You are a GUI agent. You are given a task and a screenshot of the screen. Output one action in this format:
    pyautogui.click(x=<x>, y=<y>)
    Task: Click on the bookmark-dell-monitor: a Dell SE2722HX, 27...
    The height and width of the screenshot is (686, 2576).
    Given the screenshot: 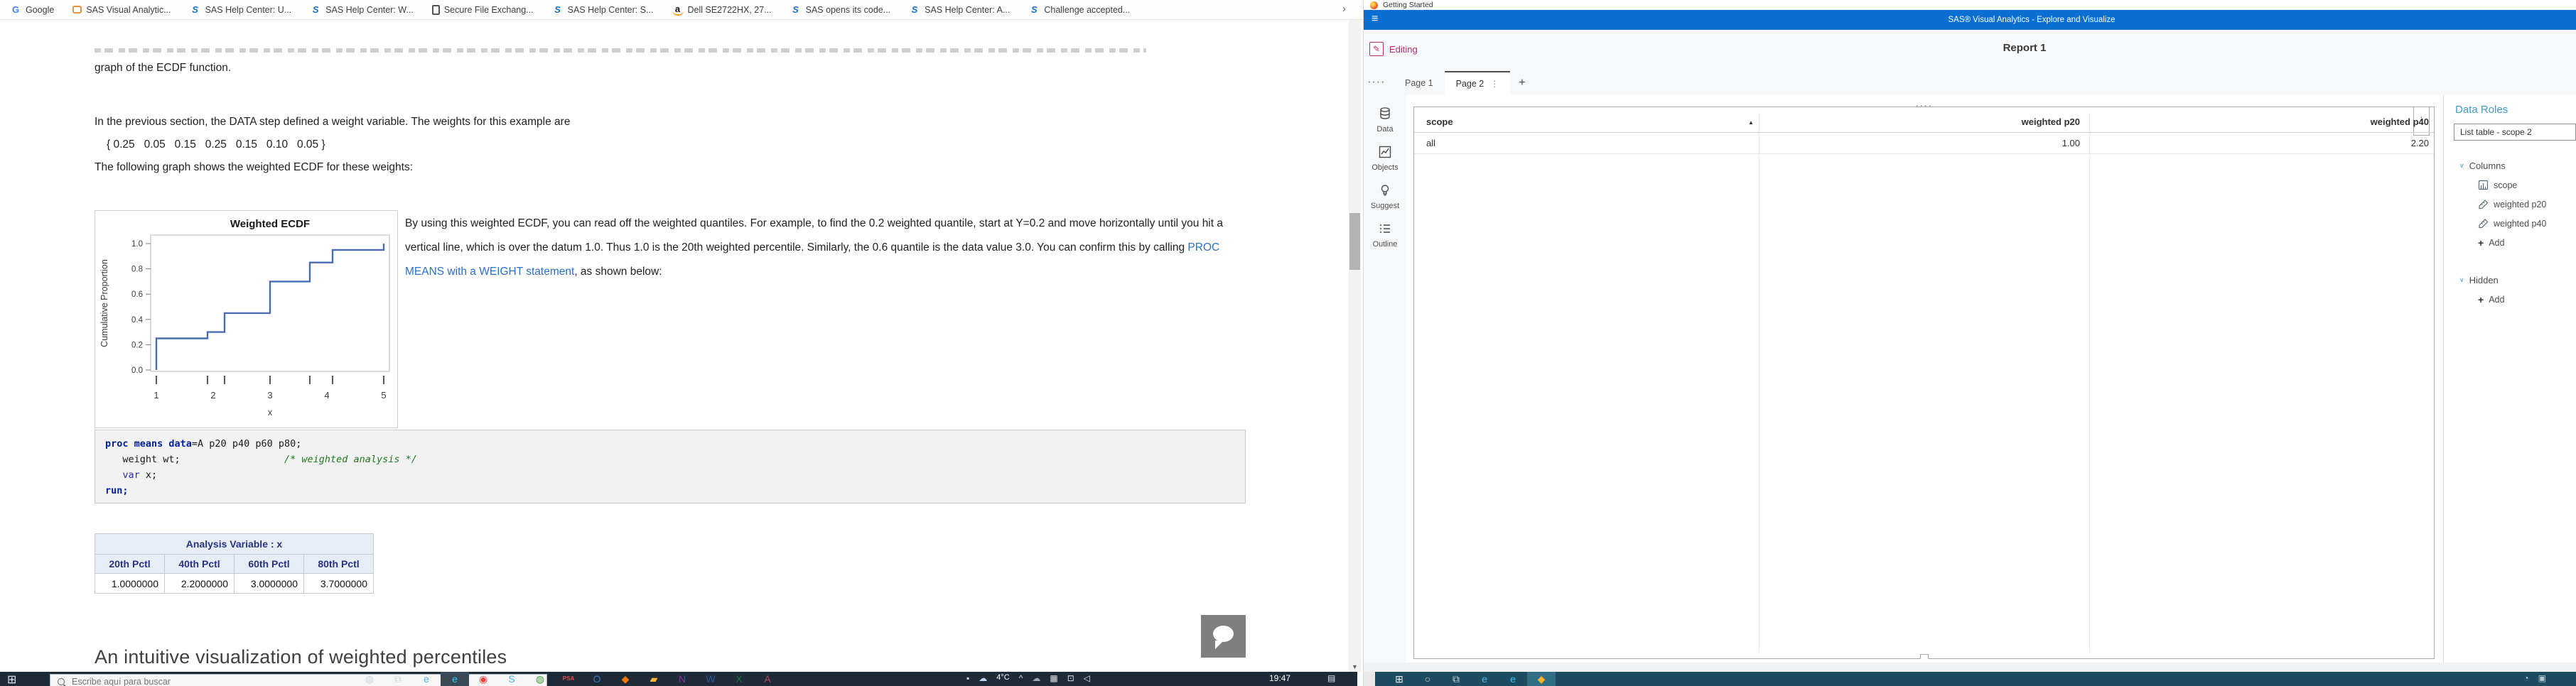 What is the action you would take?
    pyautogui.click(x=722, y=10)
    